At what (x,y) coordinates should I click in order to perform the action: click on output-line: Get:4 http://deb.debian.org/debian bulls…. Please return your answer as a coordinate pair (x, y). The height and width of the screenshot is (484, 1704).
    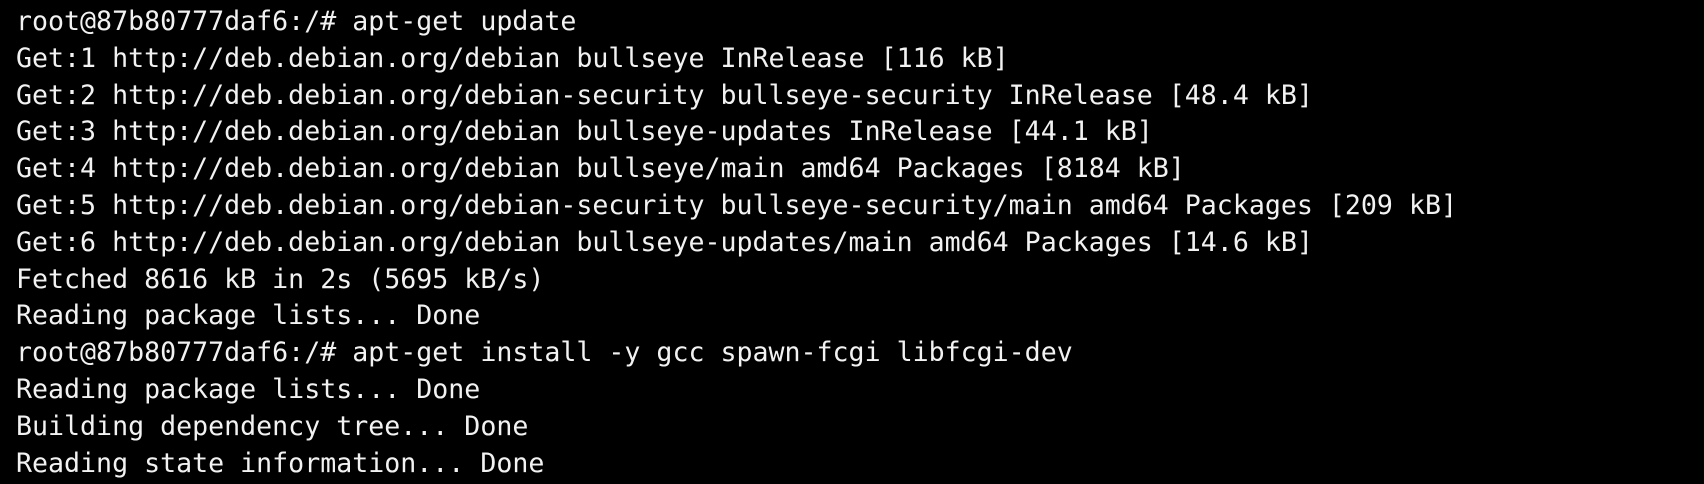
    Looking at the image, I should click on (600, 169).